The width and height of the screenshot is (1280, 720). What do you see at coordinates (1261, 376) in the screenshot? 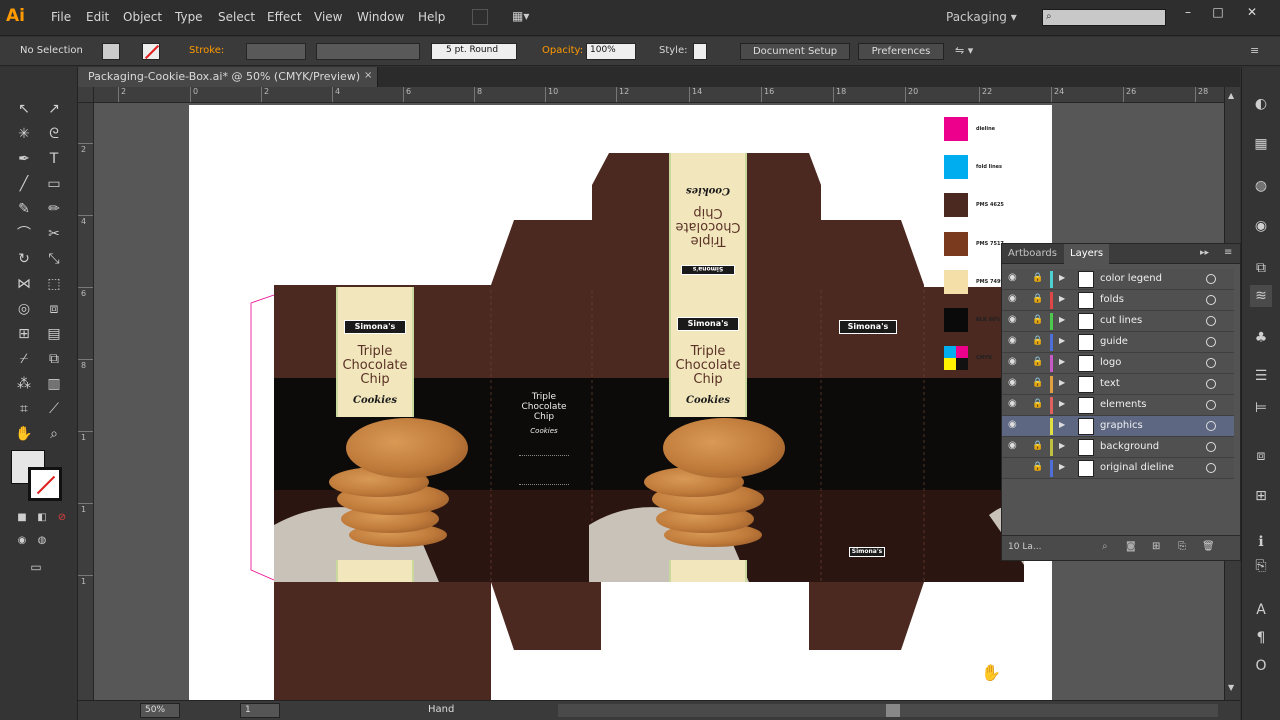
I see `stroke-panel-icon: ☰` at bounding box center [1261, 376].